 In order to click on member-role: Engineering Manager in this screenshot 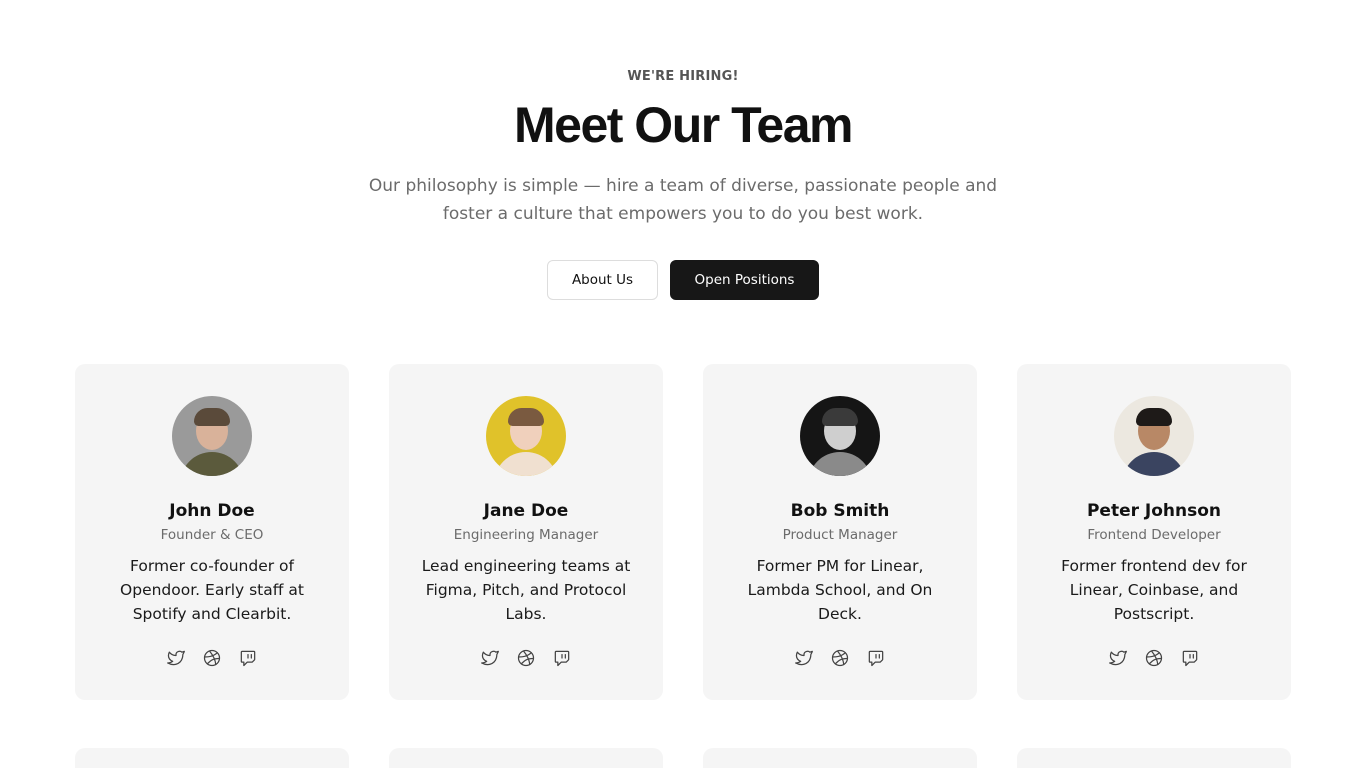, I will do `click(526, 535)`.